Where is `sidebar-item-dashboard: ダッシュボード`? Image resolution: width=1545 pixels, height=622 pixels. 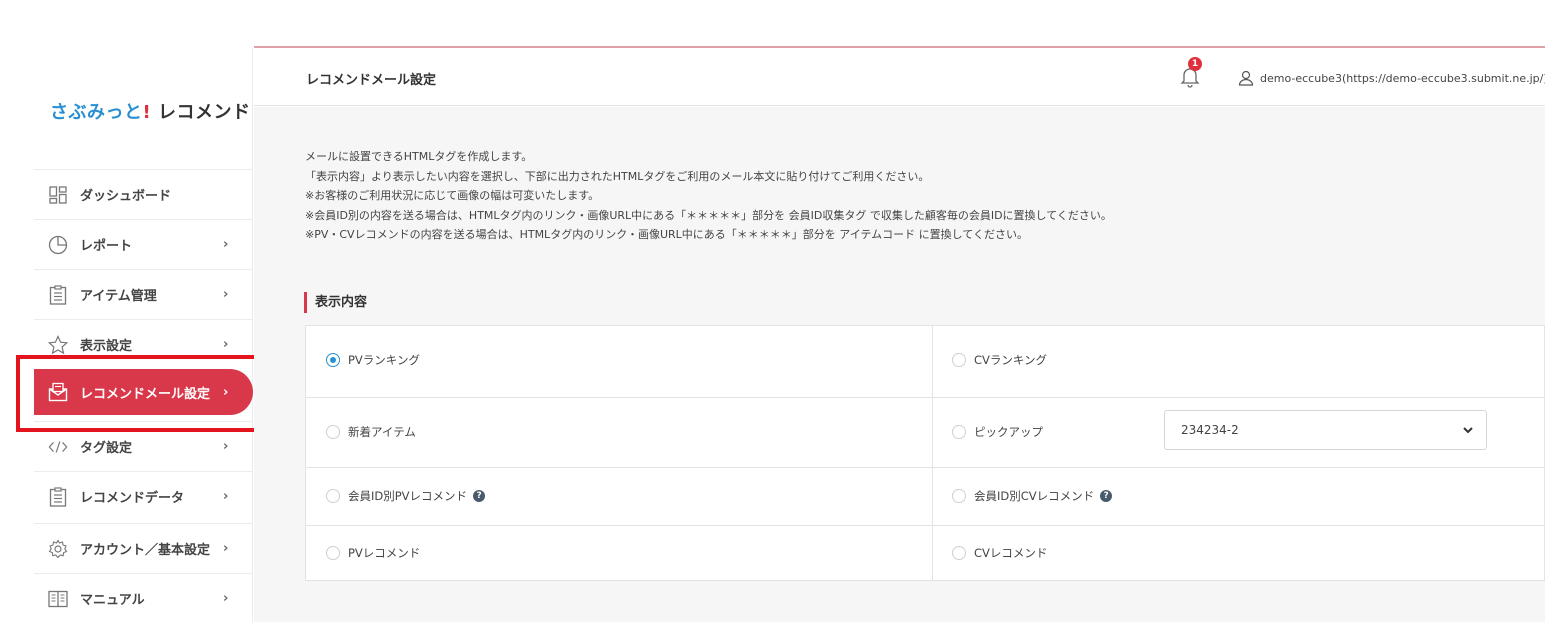
sidebar-item-dashboard: ダッシュボード is located at coordinates (143, 194).